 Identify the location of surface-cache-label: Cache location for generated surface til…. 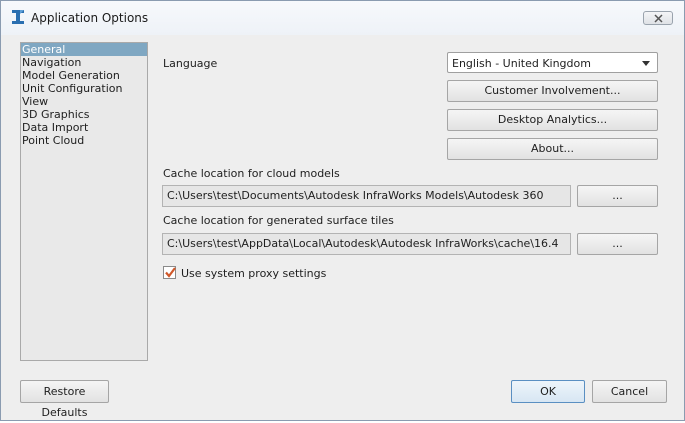
(278, 220).